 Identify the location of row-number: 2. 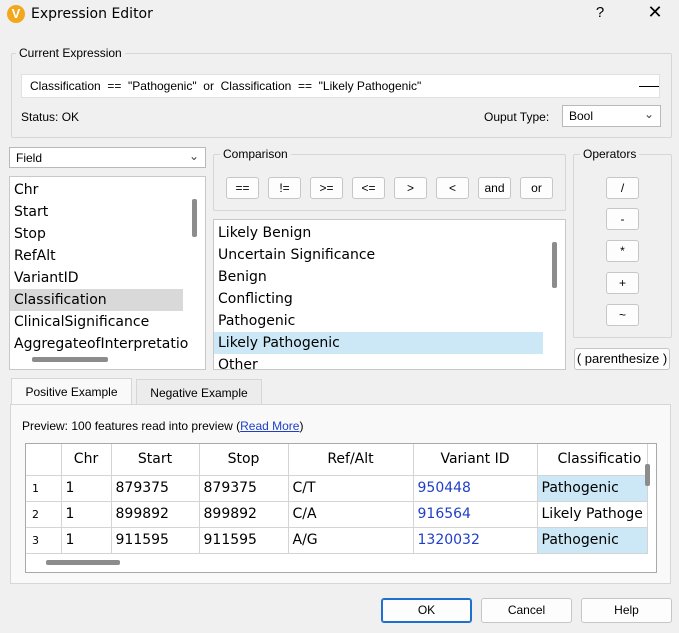
(44, 514).